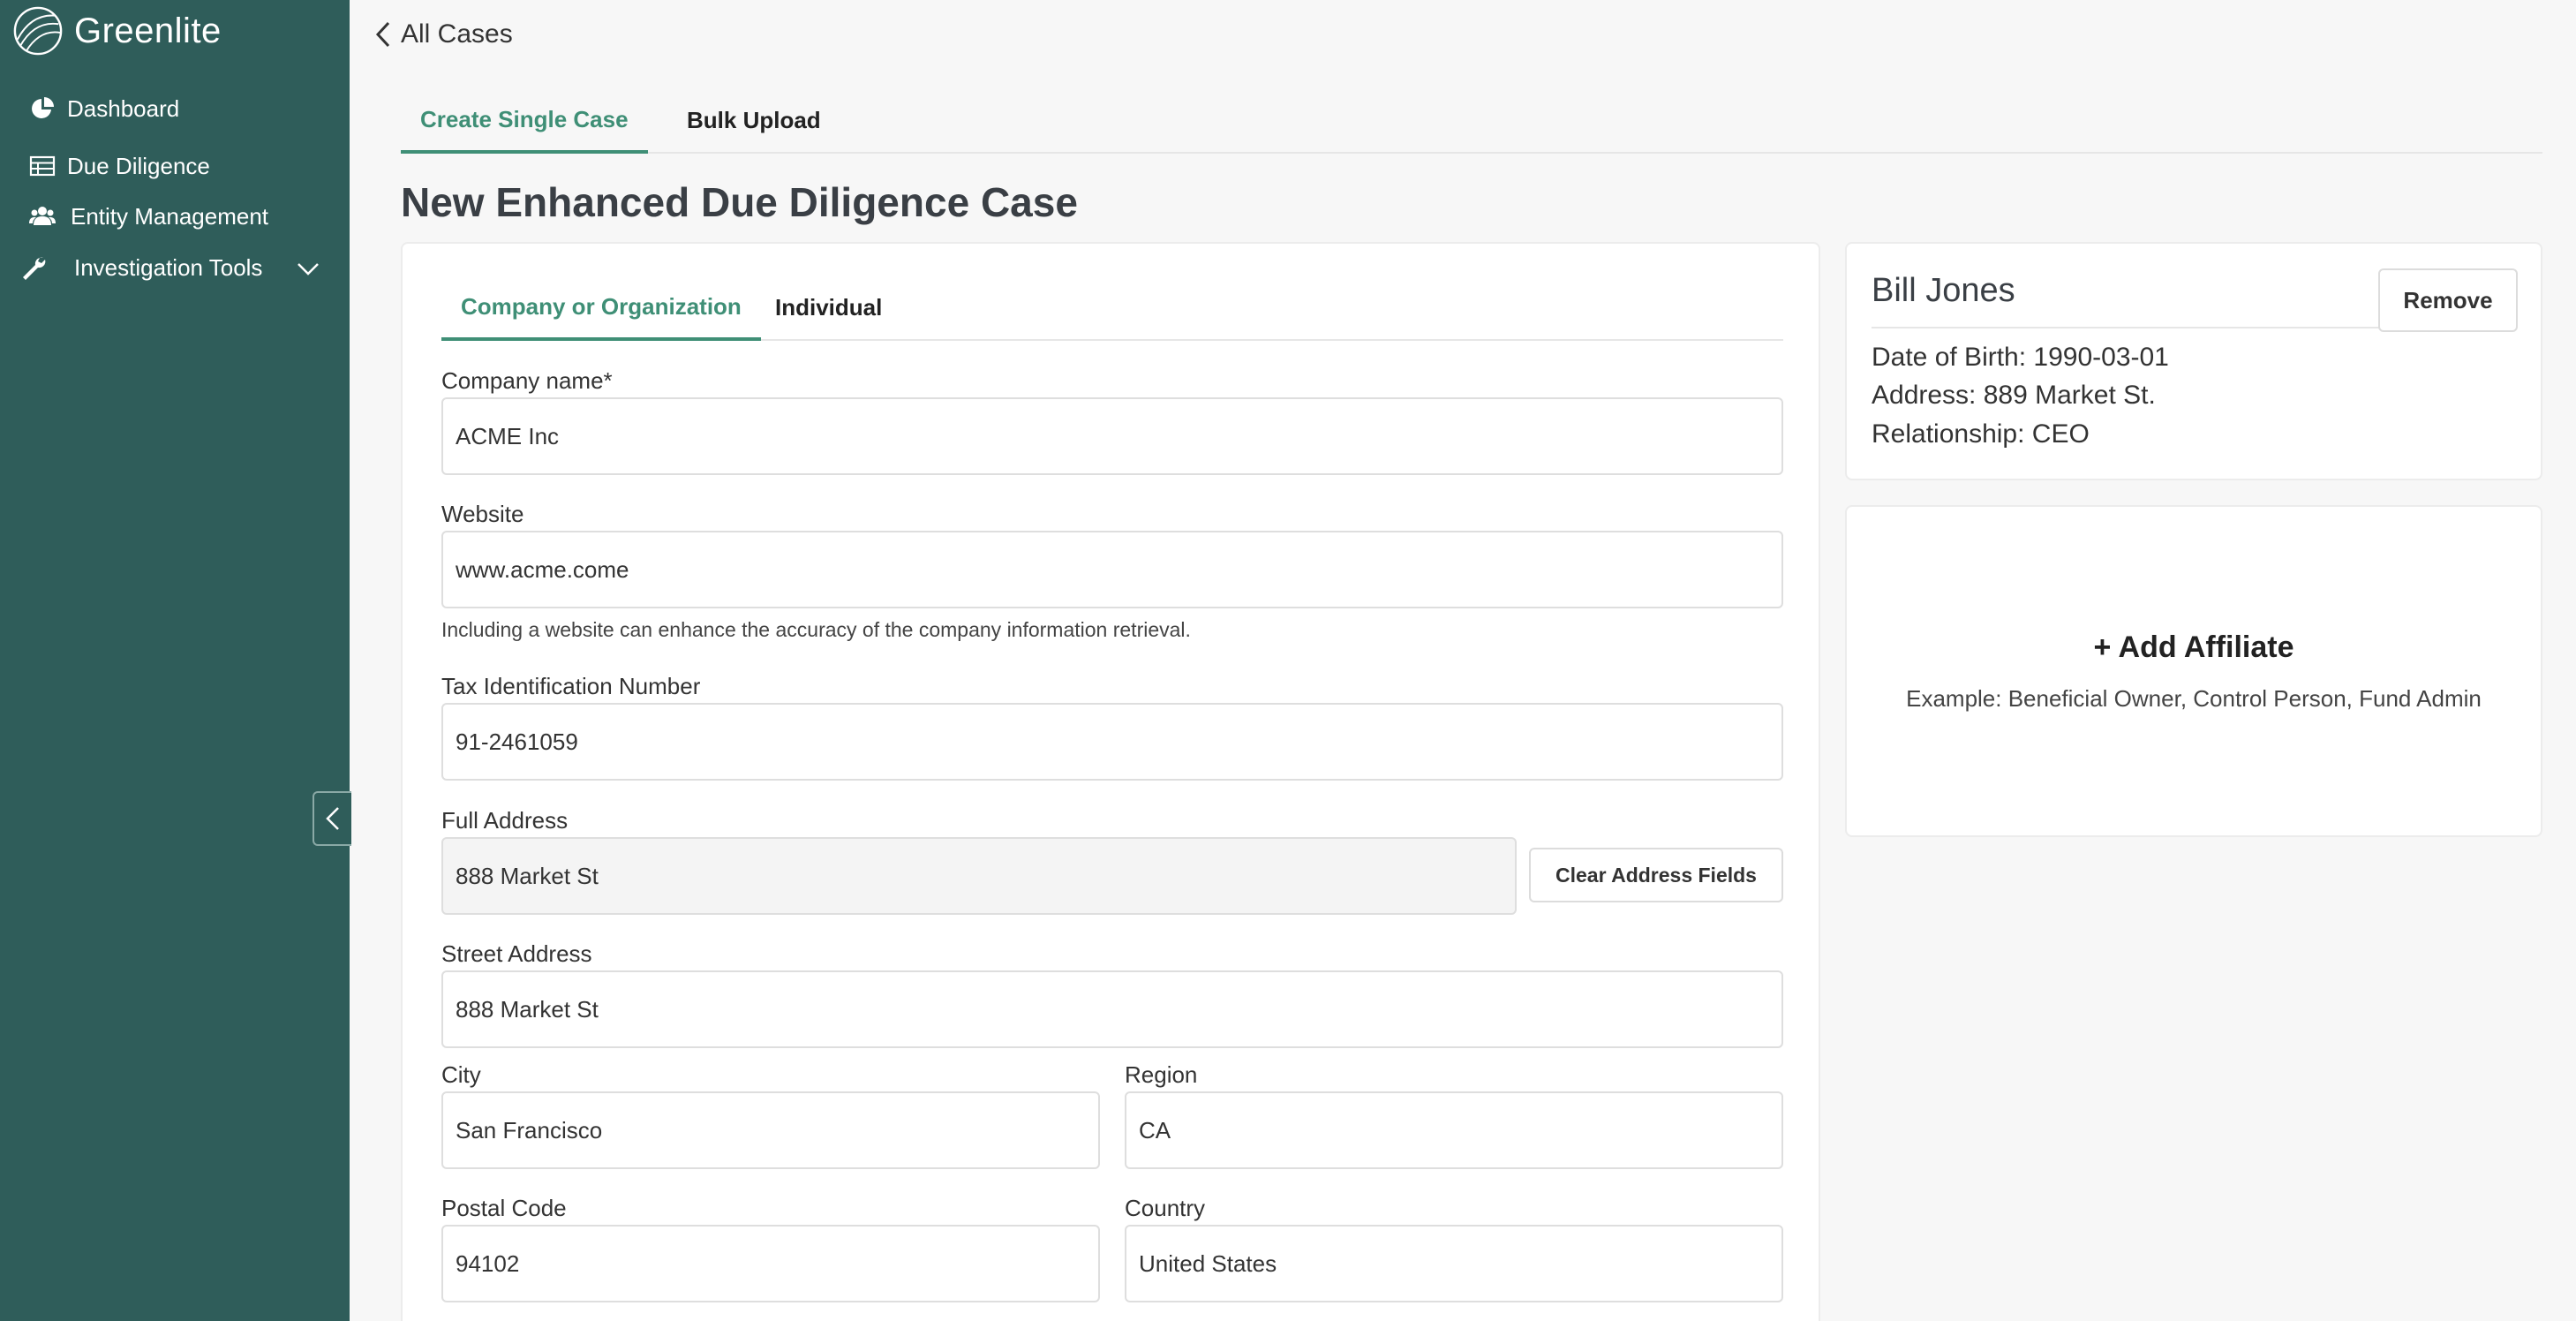 The width and height of the screenshot is (2576, 1321). I want to click on back-to-all-cases-link: All Cases, so click(444, 34).